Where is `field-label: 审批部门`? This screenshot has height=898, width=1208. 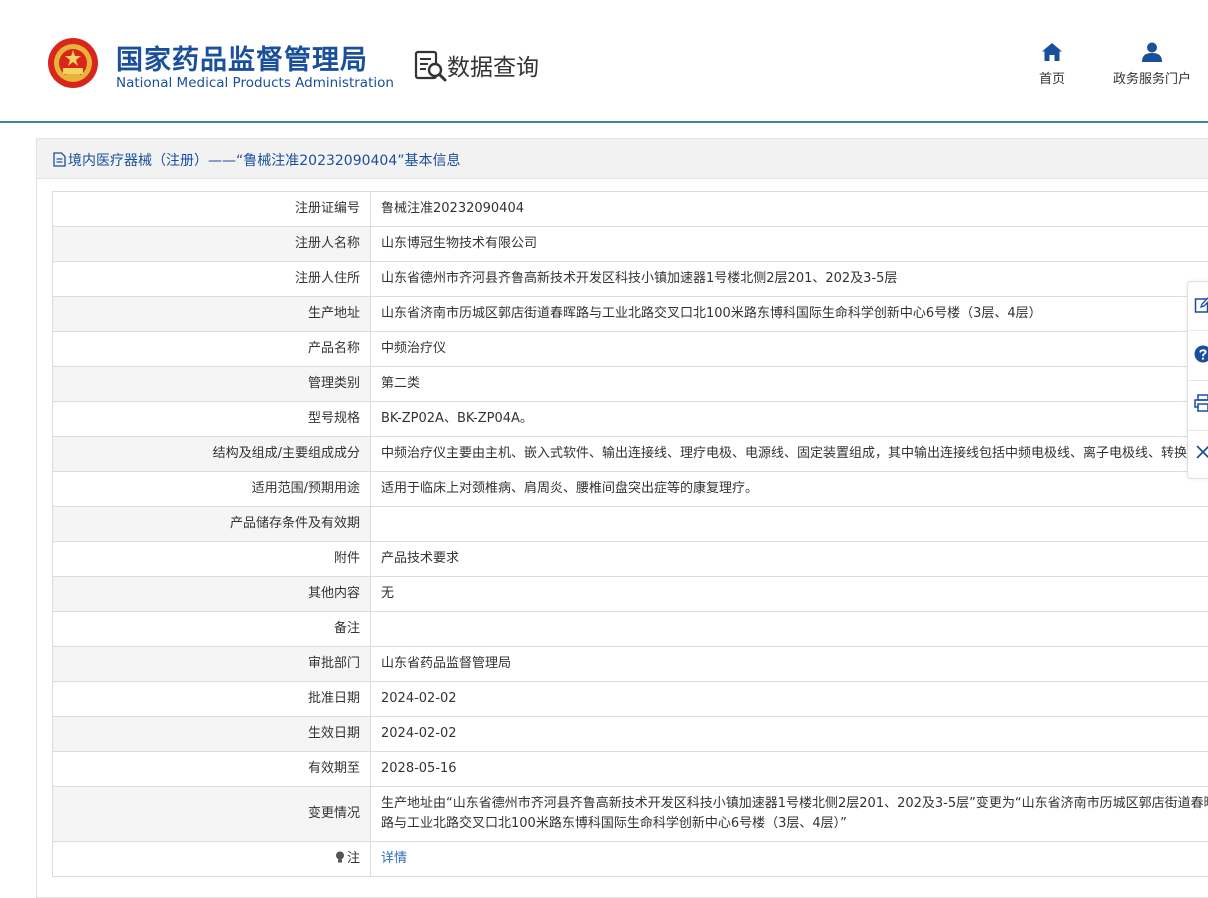
field-label: 审批部门 is located at coordinates (212, 664).